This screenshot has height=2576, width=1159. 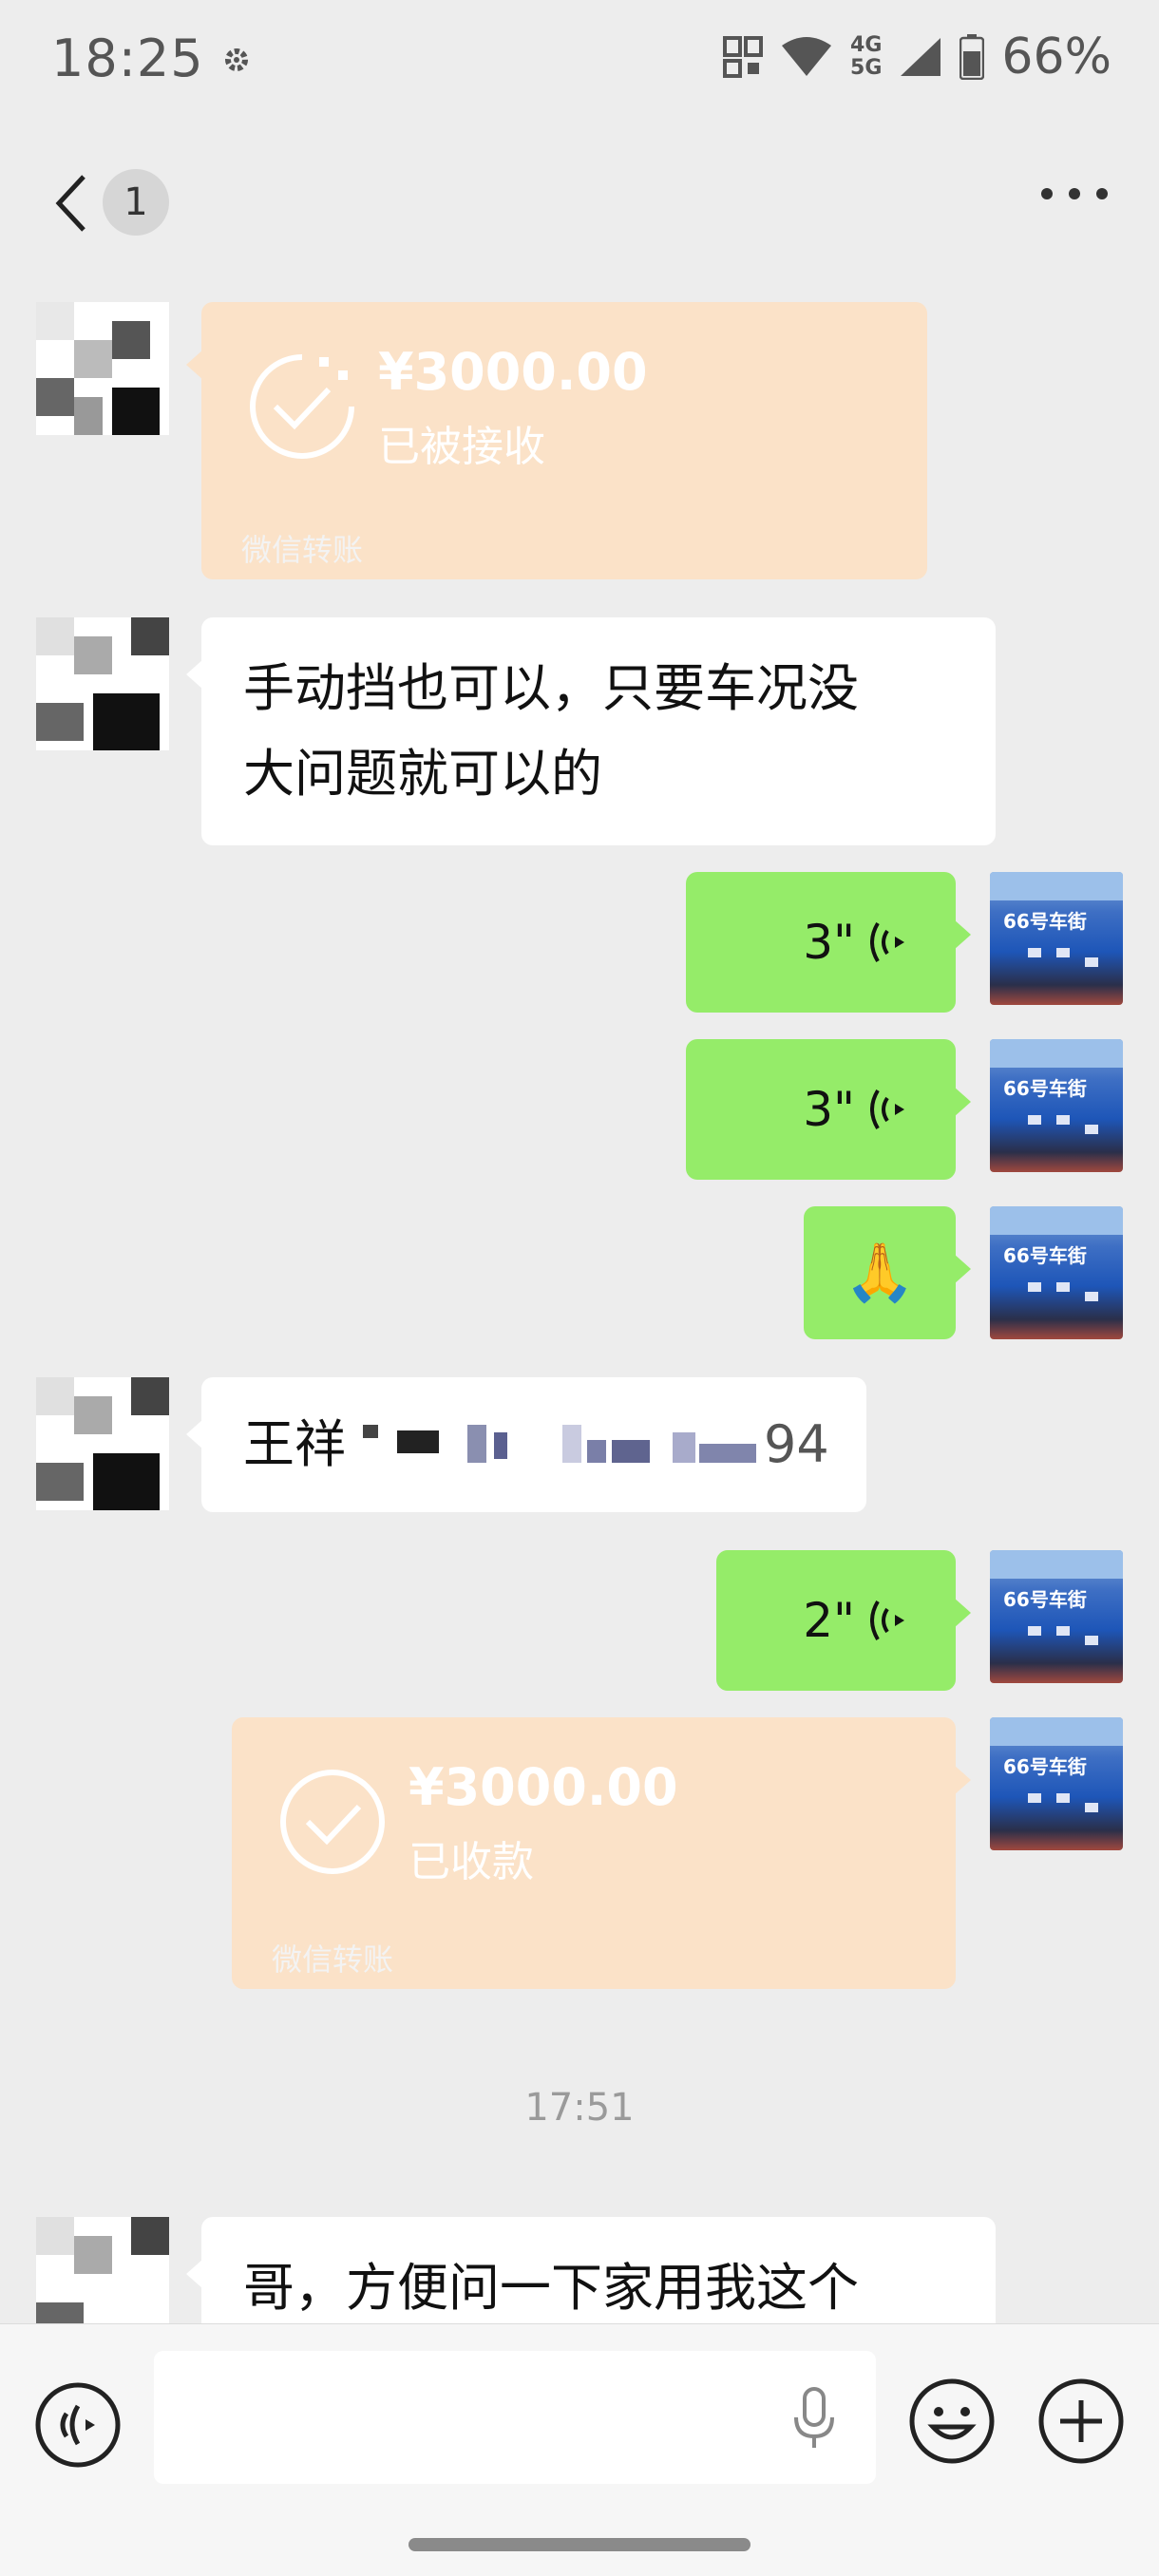 I want to click on emoji-message: 🙏, so click(x=887, y=1272).